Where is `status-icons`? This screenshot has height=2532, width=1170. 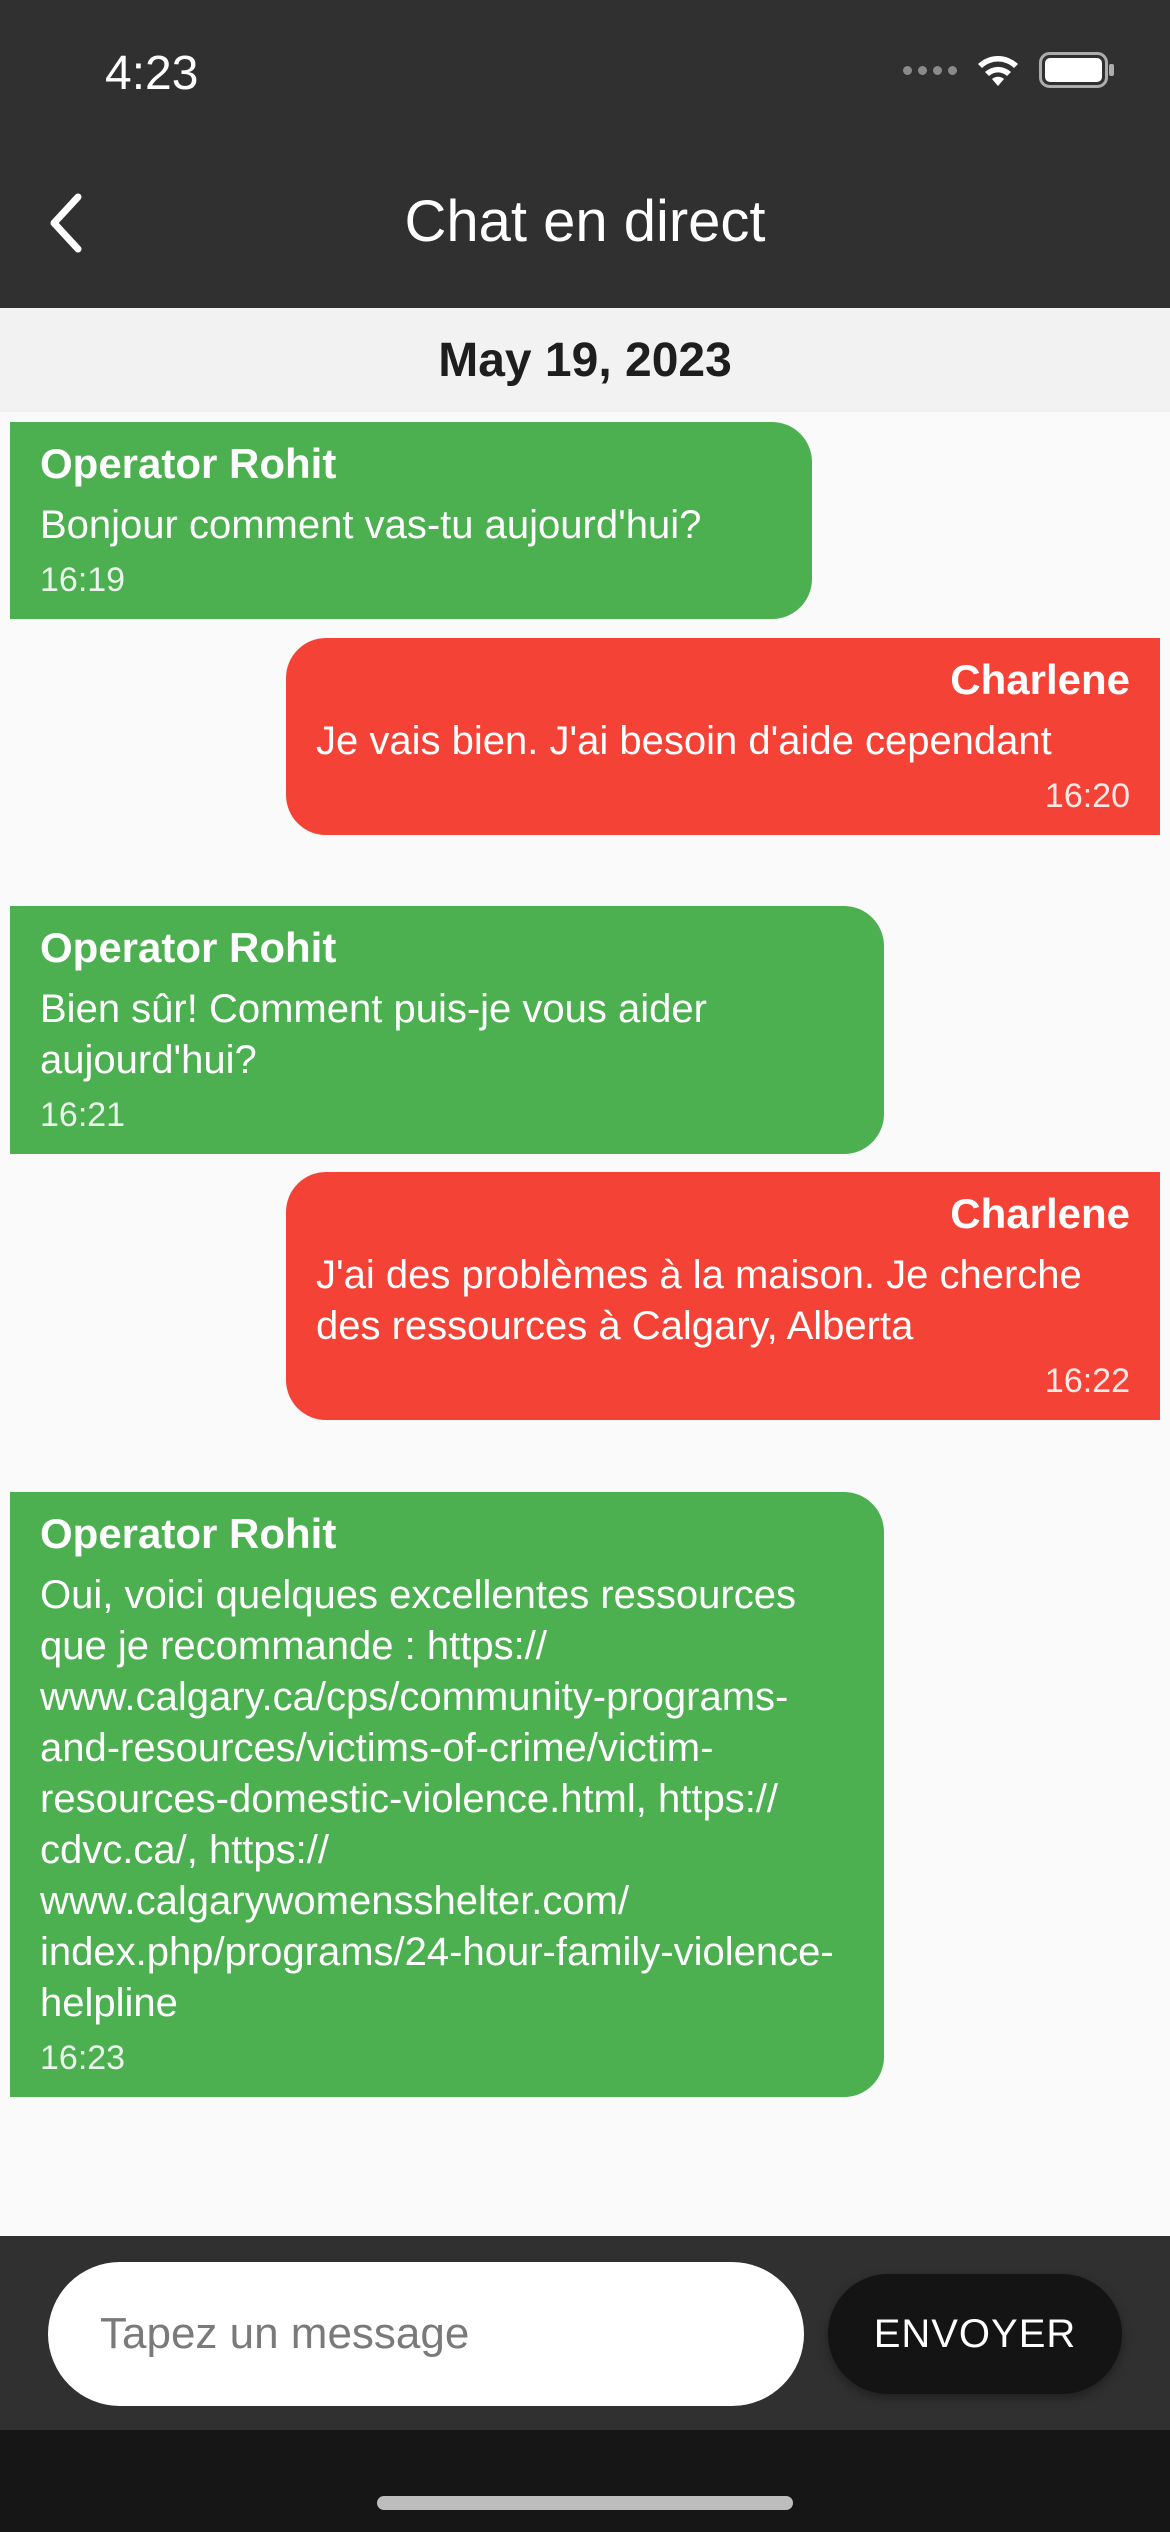 status-icons is located at coordinates (1009, 70).